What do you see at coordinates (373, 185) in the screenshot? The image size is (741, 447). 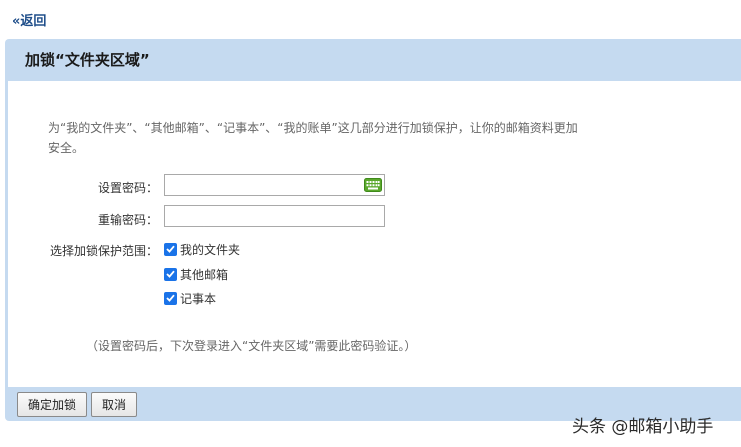 I see `keyboard-icon` at bounding box center [373, 185].